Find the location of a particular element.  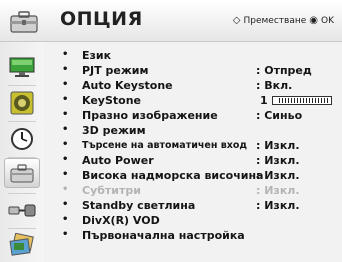

keystone-bar-ticks is located at coordinates (303, 100).